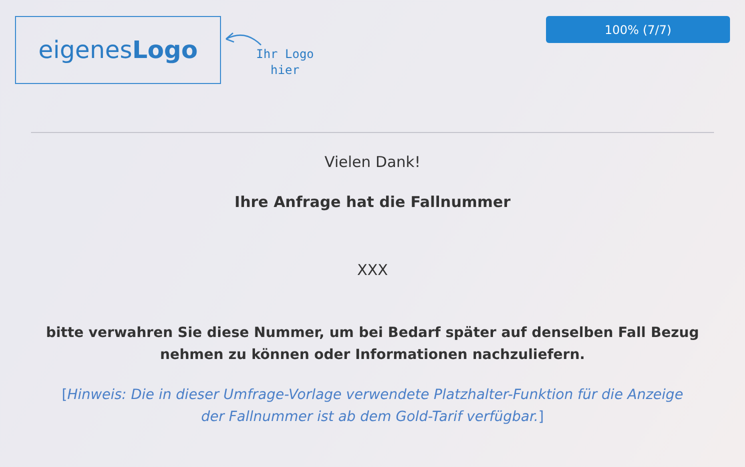 The height and width of the screenshot is (467, 745). What do you see at coordinates (372, 406) in the screenshot?
I see `hint-text: [Hinweis: Die in dieser Umfrage-Vorlage verwendete Platzhalter-Funktion für die Anzeige der Fallnummer ist ab dem Gold-Tarif verfügbar.]` at bounding box center [372, 406].